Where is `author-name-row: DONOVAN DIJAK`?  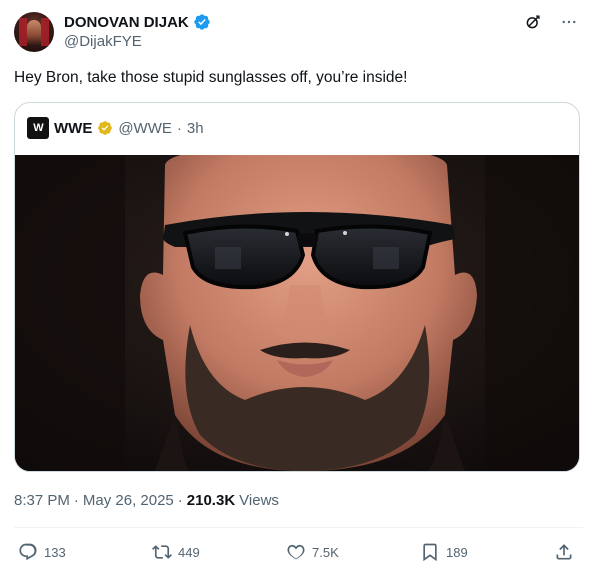
author-name-row: DONOVAN DIJAK is located at coordinates (137, 22).